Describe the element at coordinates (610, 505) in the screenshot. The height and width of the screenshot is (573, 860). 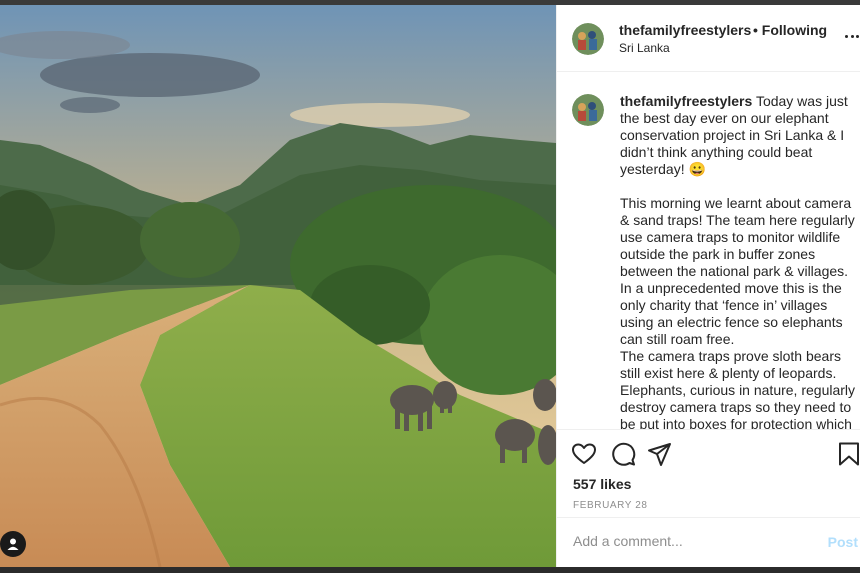
I see `post-date: FEBRUARY 28` at that location.